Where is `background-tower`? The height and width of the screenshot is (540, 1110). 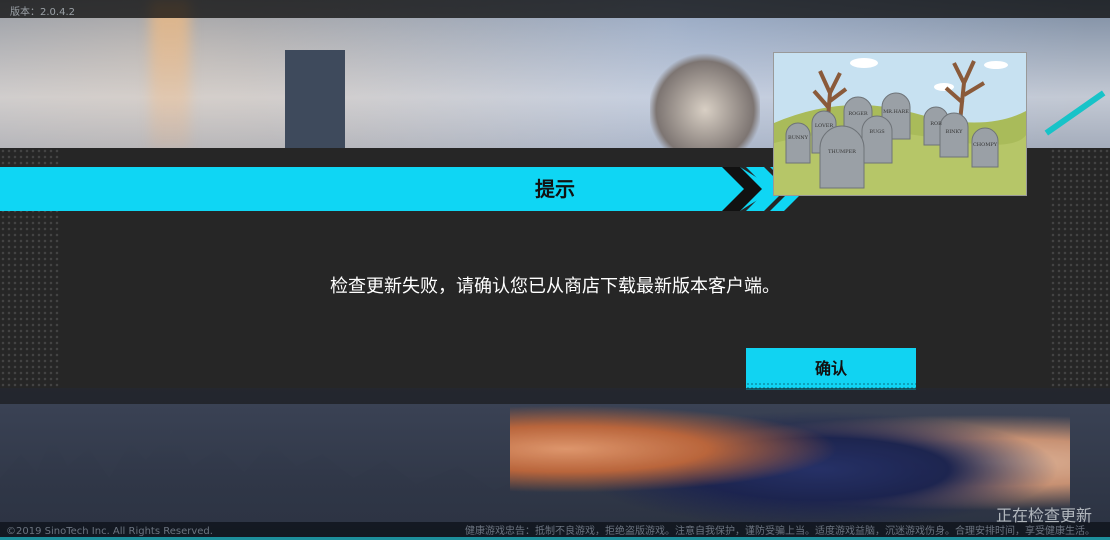 background-tower is located at coordinates (315, 100).